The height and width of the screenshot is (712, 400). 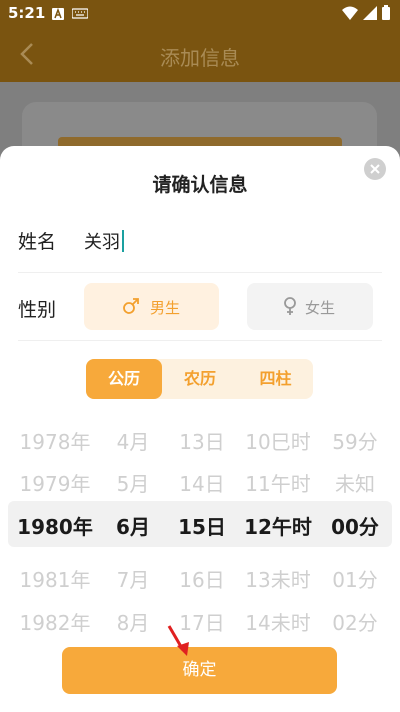 I want to click on picker-month-option: 8月, so click(x=133, y=621).